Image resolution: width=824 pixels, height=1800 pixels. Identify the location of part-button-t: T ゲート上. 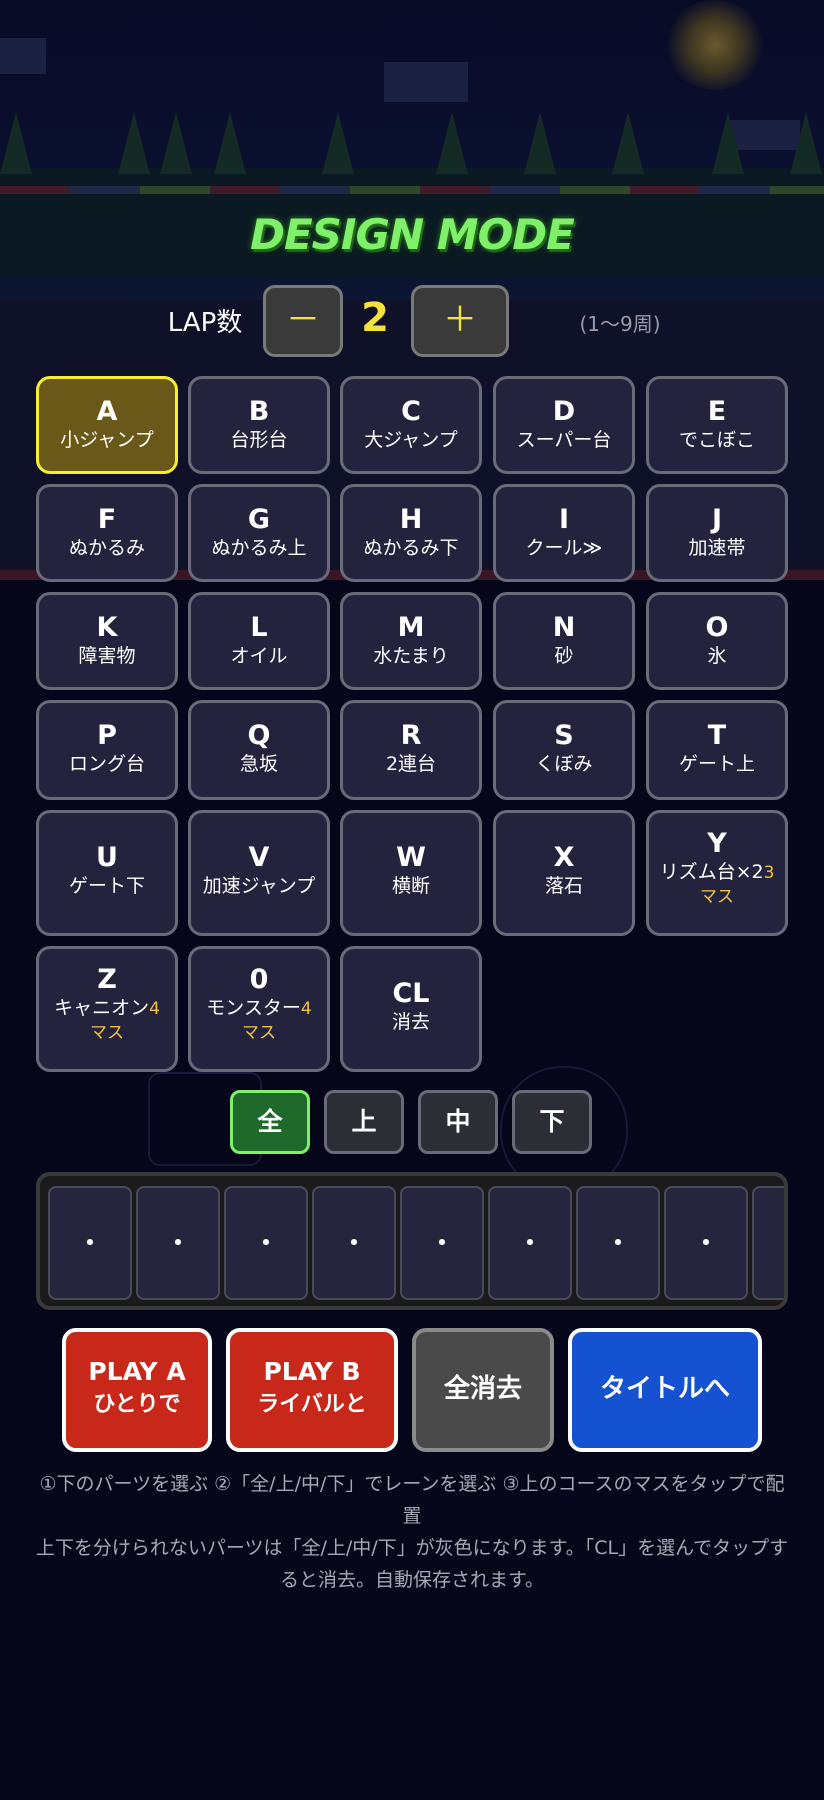
(717, 750).